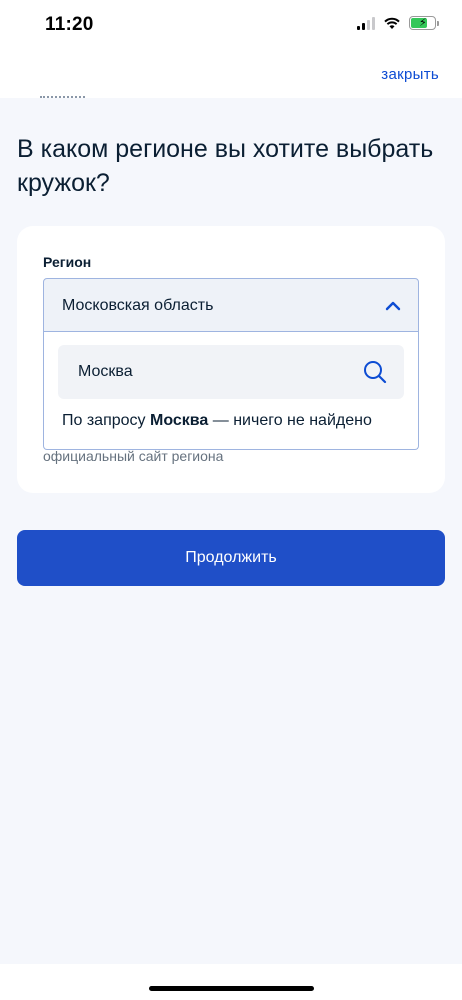 This screenshot has height=1000, width=462. I want to click on continue-button: Продолжить, so click(231, 558).